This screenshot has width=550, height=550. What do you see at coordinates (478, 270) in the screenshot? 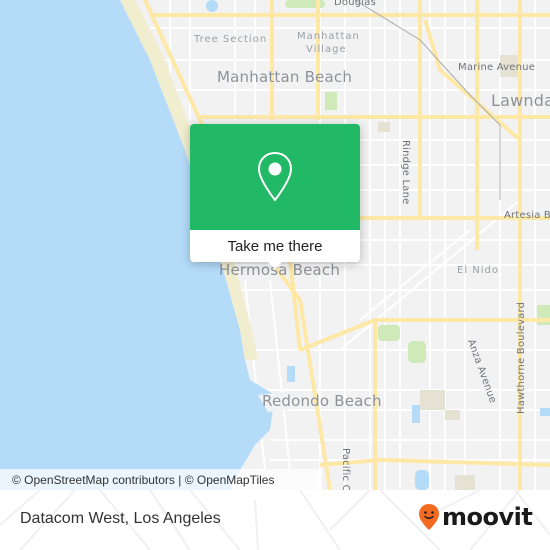
I see `label-el-nido: El Nido` at bounding box center [478, 270].